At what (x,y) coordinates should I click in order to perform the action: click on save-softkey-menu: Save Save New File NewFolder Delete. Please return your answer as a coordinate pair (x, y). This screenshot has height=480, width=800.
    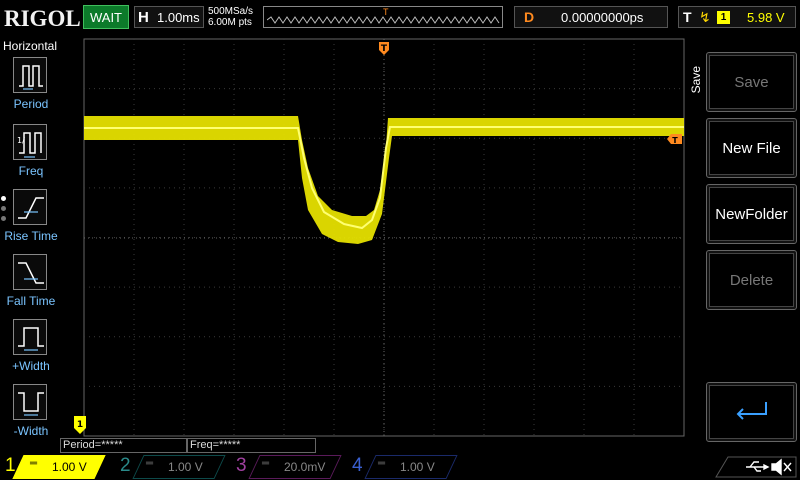
    Looking at the image, I should click on (743, 240).